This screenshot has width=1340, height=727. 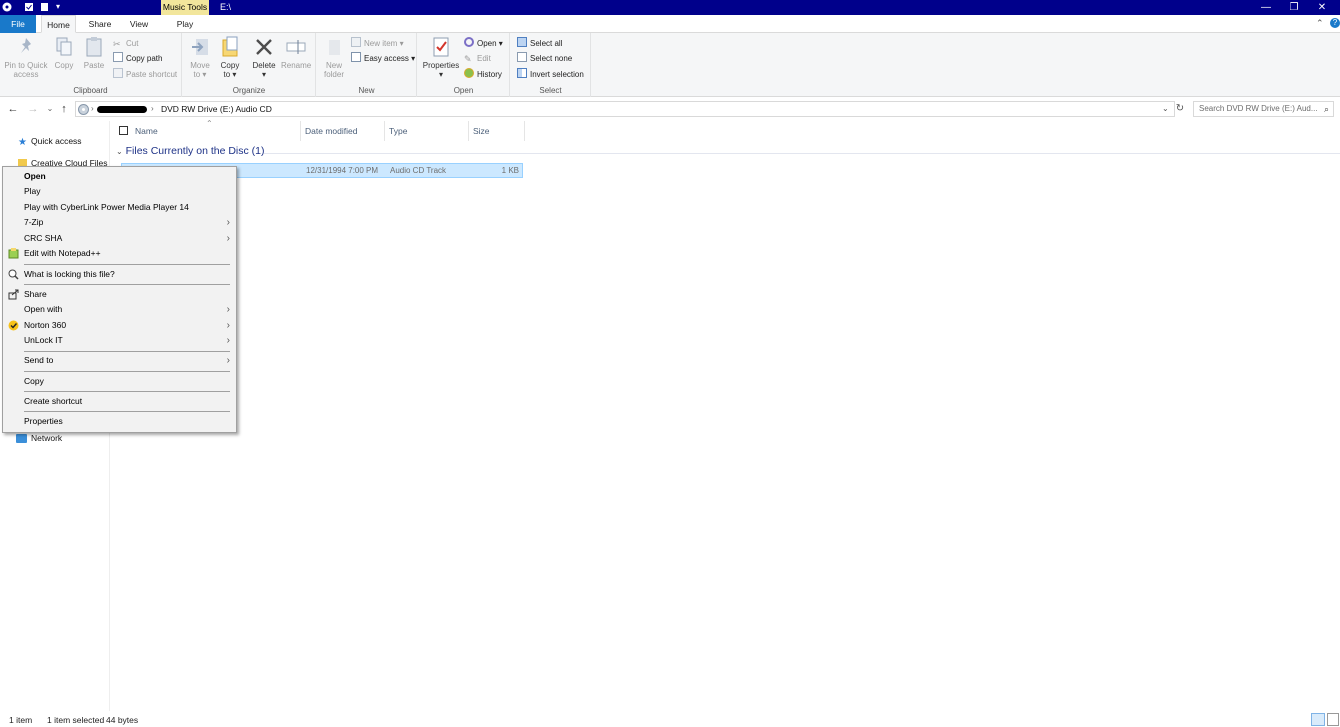 I want to click on menu-item-open-with: Open with ›, so click(x=119, y=309).